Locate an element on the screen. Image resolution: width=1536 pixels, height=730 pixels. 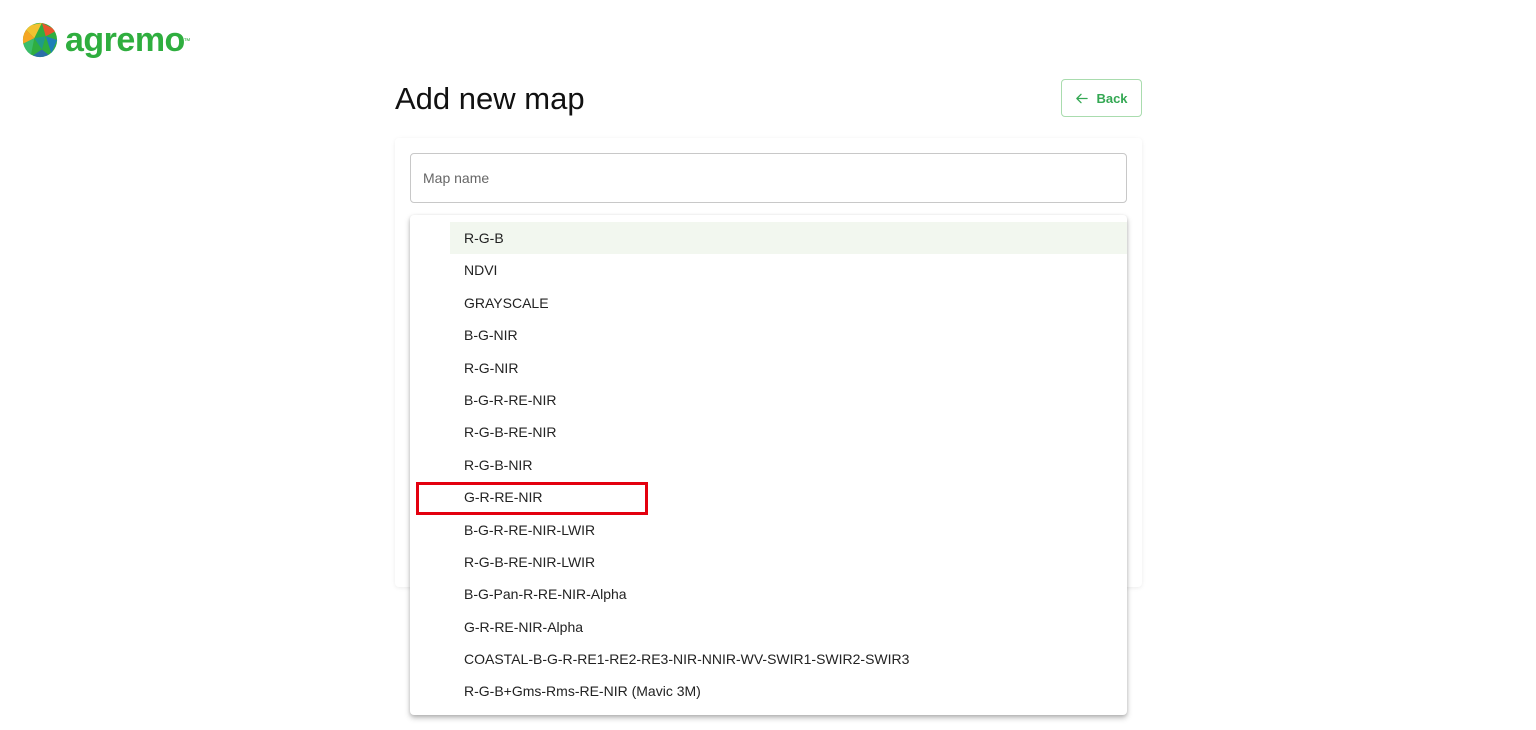
agremo-logo: agremo ™ is located at coordinates (105, 40).